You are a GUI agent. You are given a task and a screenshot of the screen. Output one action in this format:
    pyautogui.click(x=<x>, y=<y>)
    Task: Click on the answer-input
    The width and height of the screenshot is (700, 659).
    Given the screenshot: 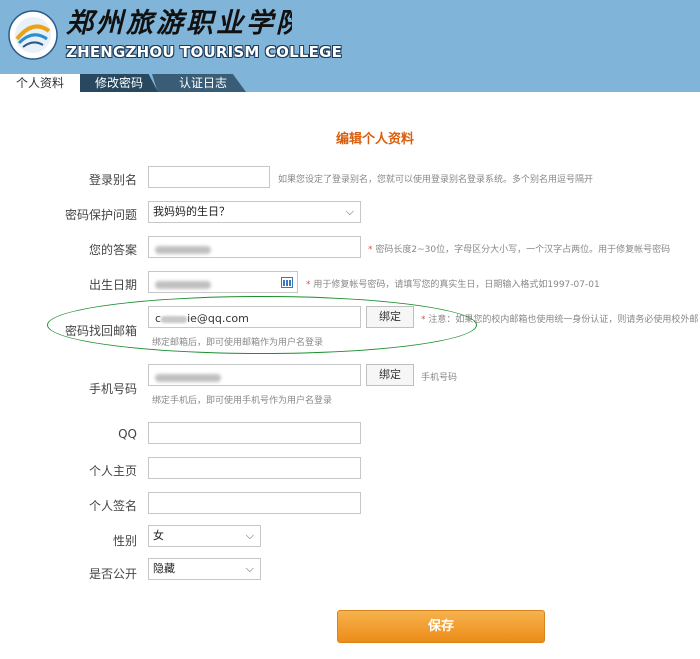 What is the action you would take?
    pyautogui.click(x=254, y=247)
    